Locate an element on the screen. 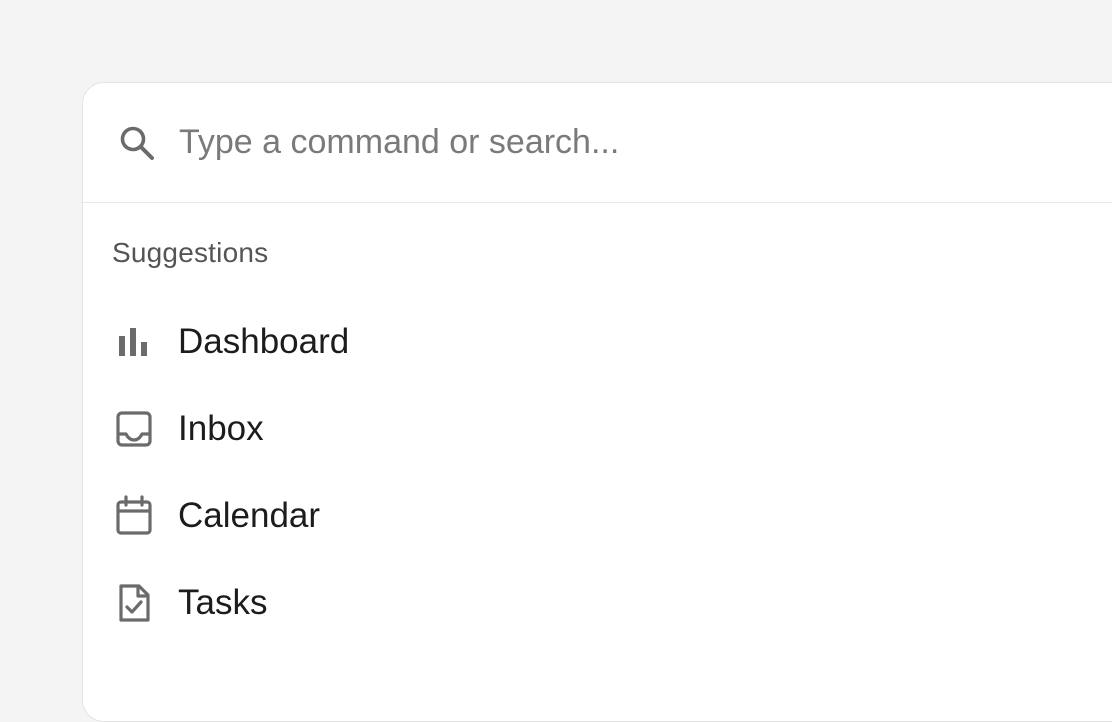 The width and height of the screenshot is (1112, 722). search-icon is located at coordinates (137, 143).